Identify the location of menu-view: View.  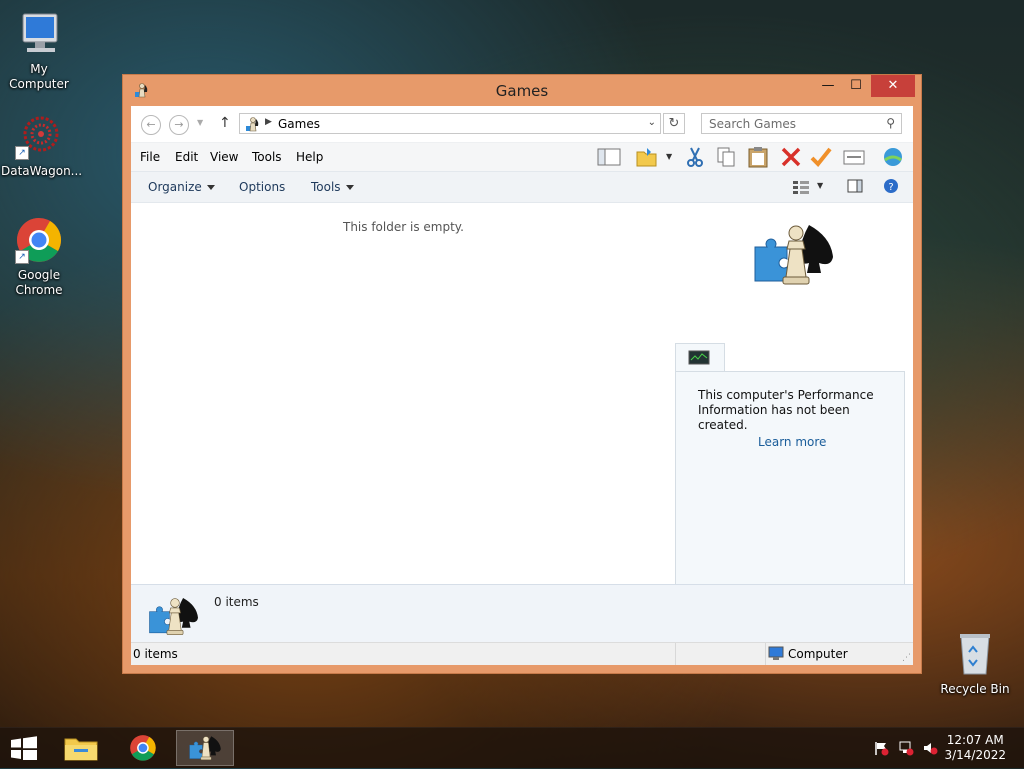
(224, 157).